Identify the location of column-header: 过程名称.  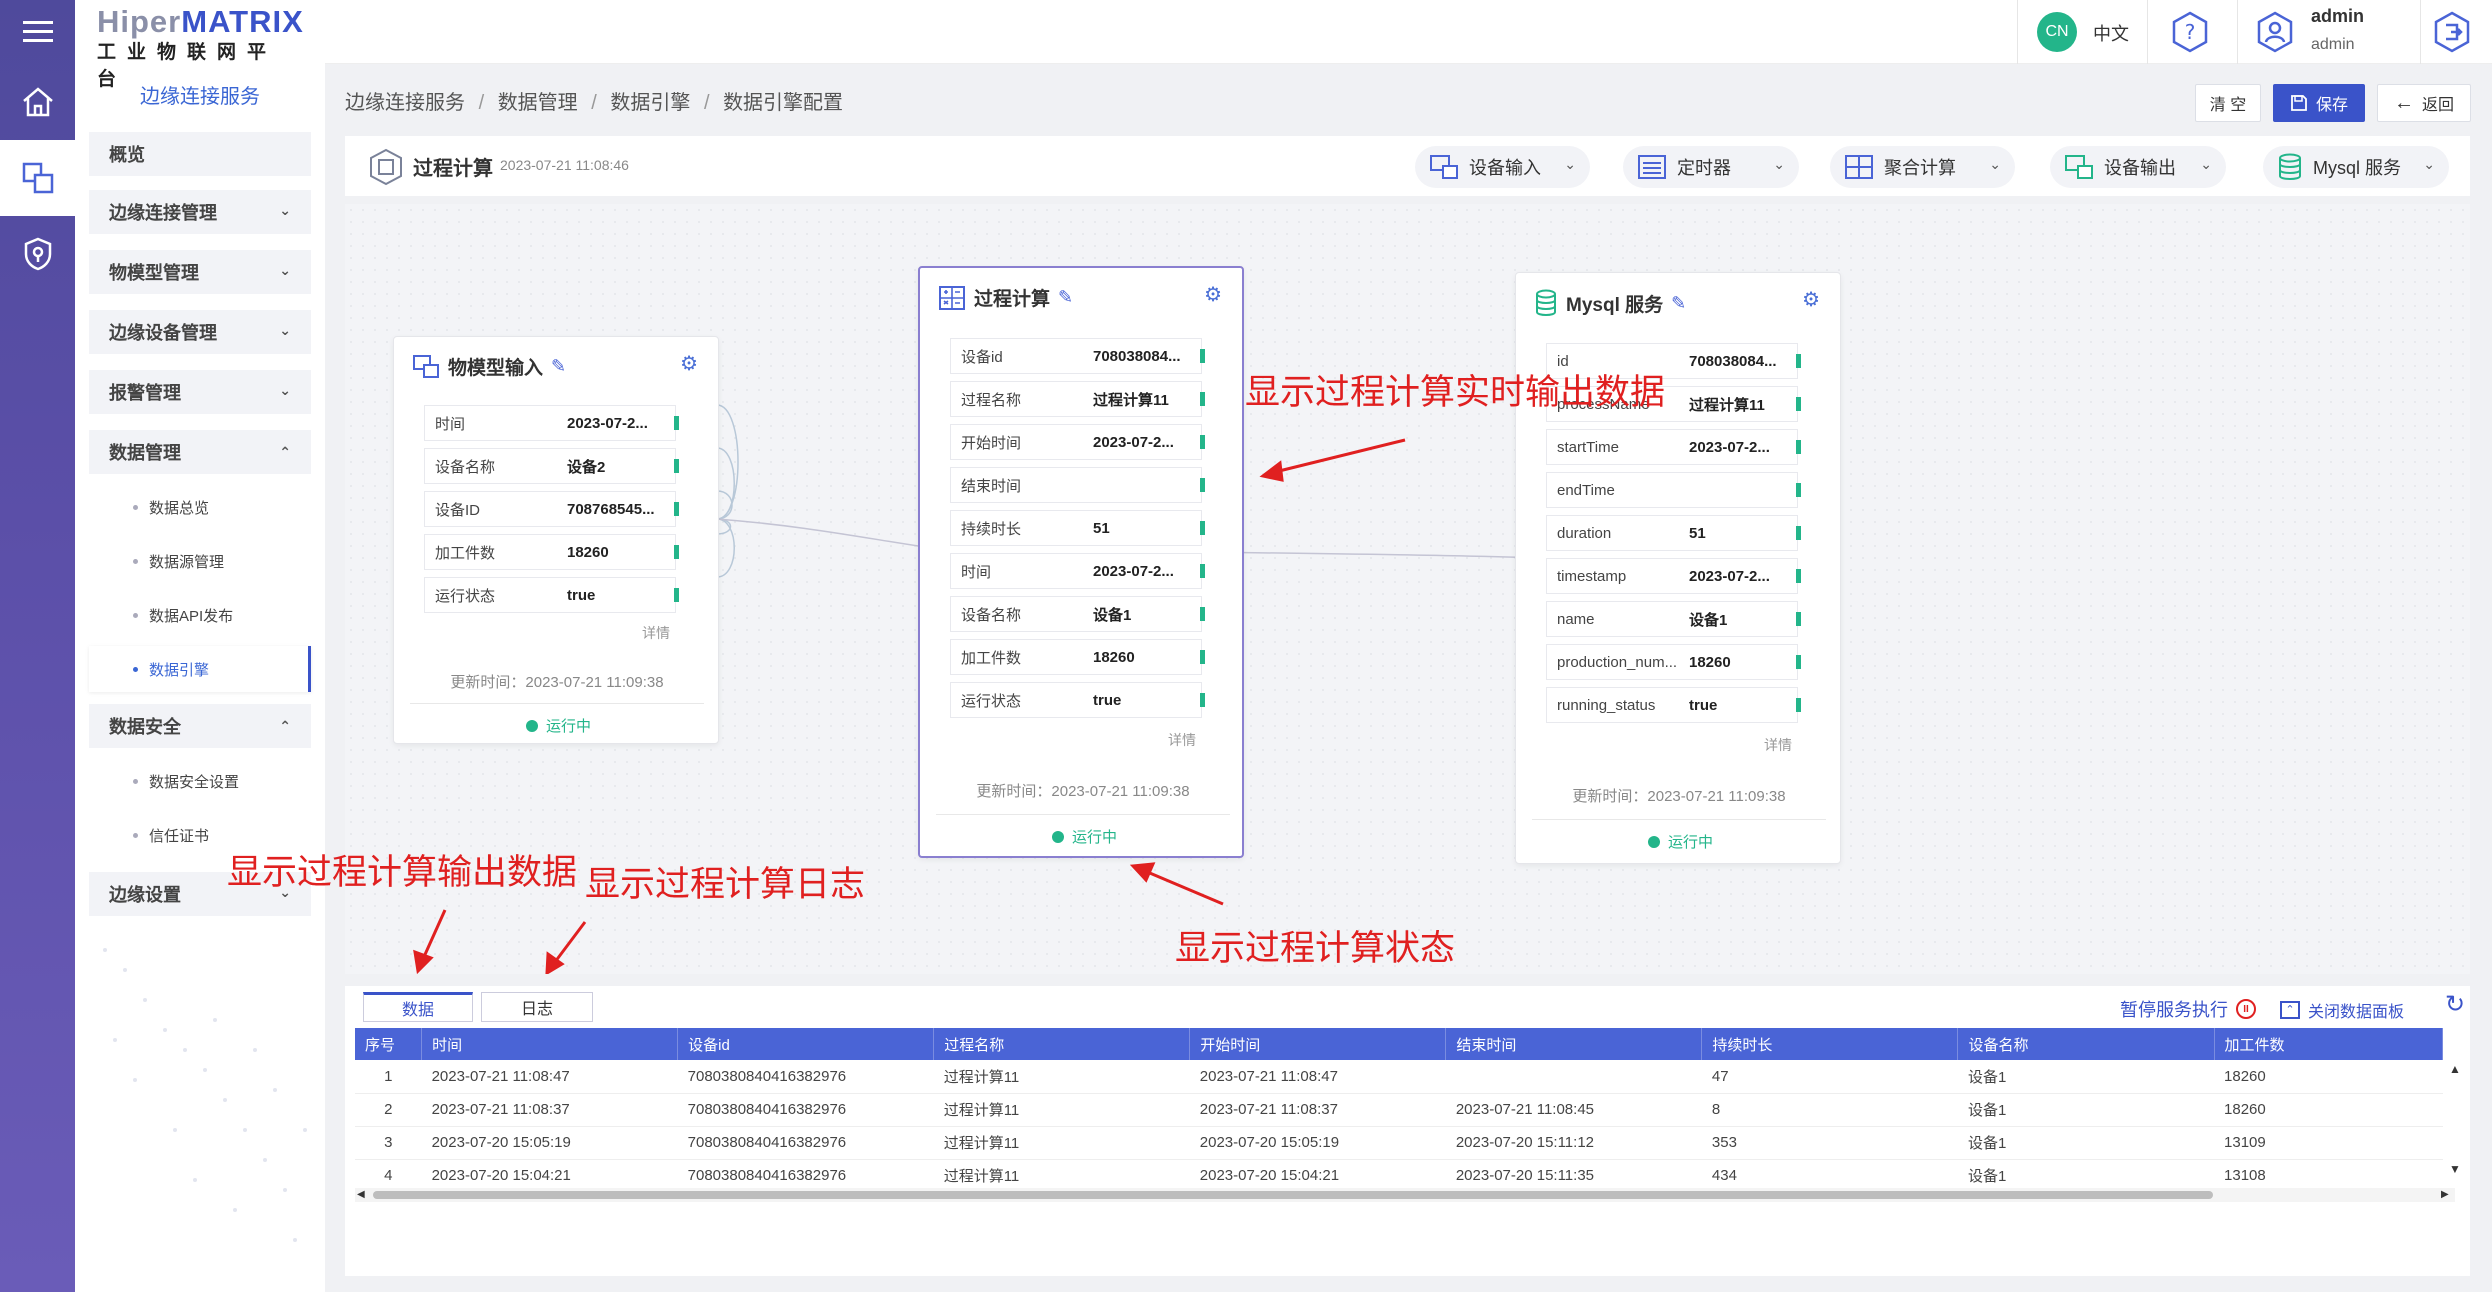
(1062, 1044).